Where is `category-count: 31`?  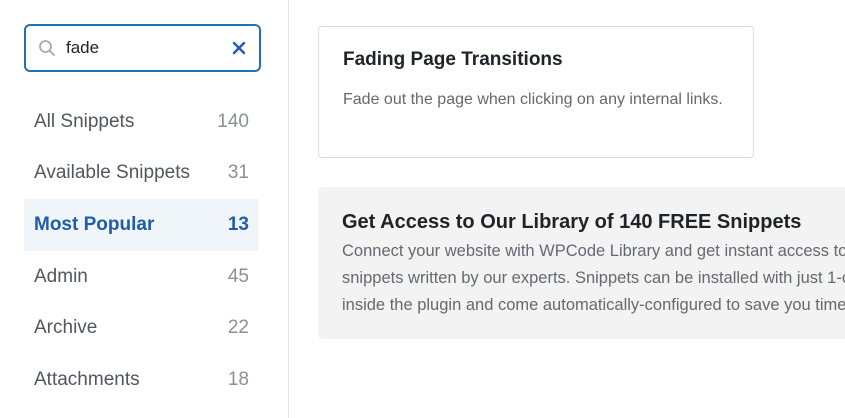 category-count: 31 is located at coordinates (238, 173).